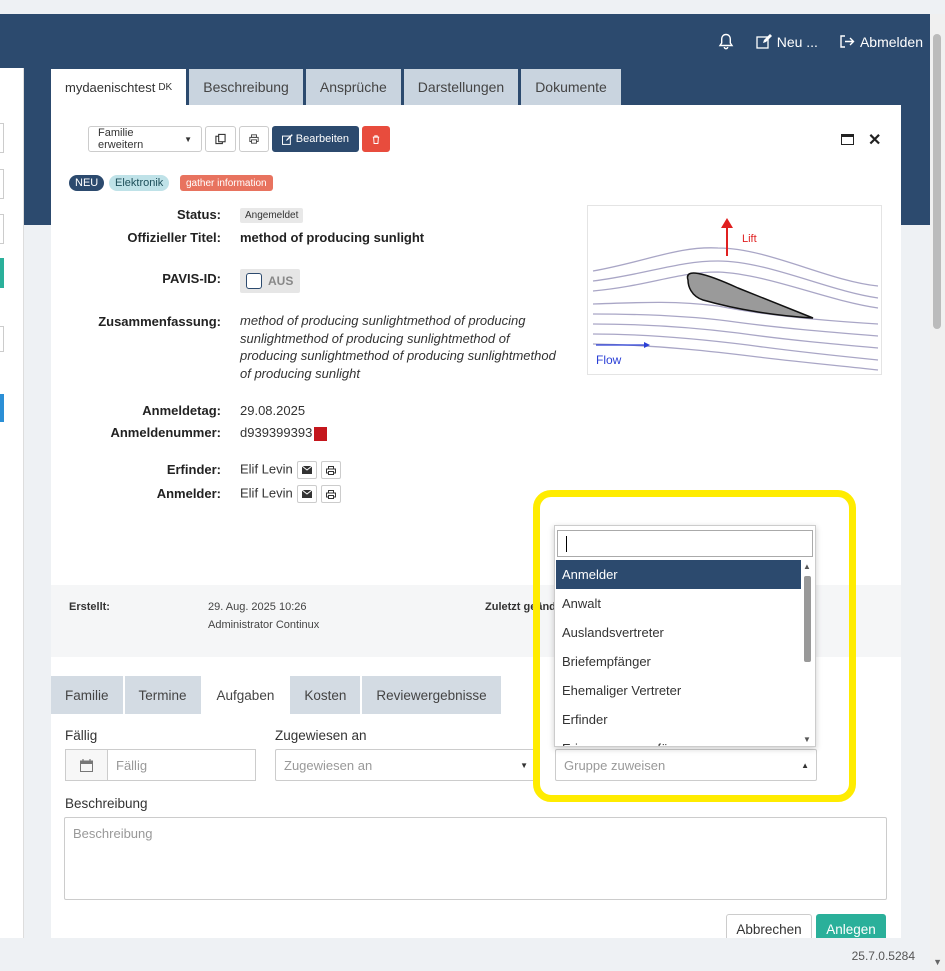 The height and width of the screenshot is (971, 945). Describe the element at coordinates (273, 410) in the screenshot. I see `date-value: 29.08.2025` at that location.